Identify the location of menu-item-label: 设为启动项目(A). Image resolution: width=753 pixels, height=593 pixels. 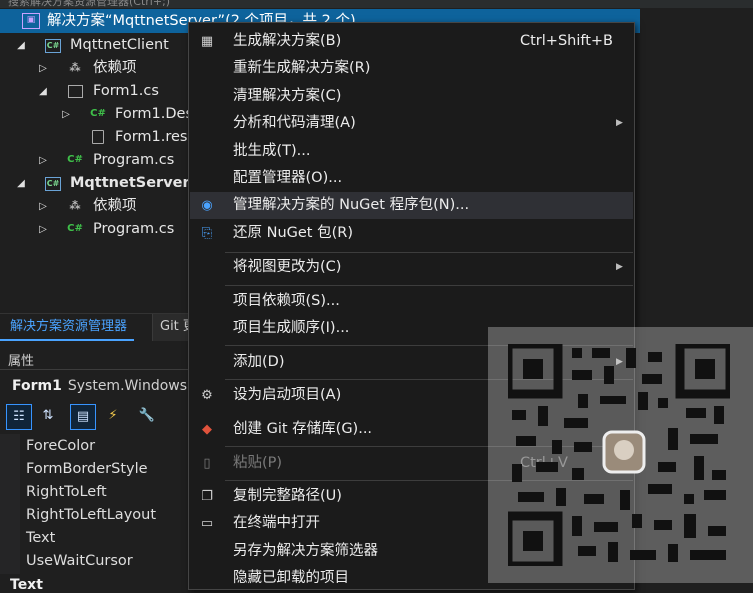
(287, 395).